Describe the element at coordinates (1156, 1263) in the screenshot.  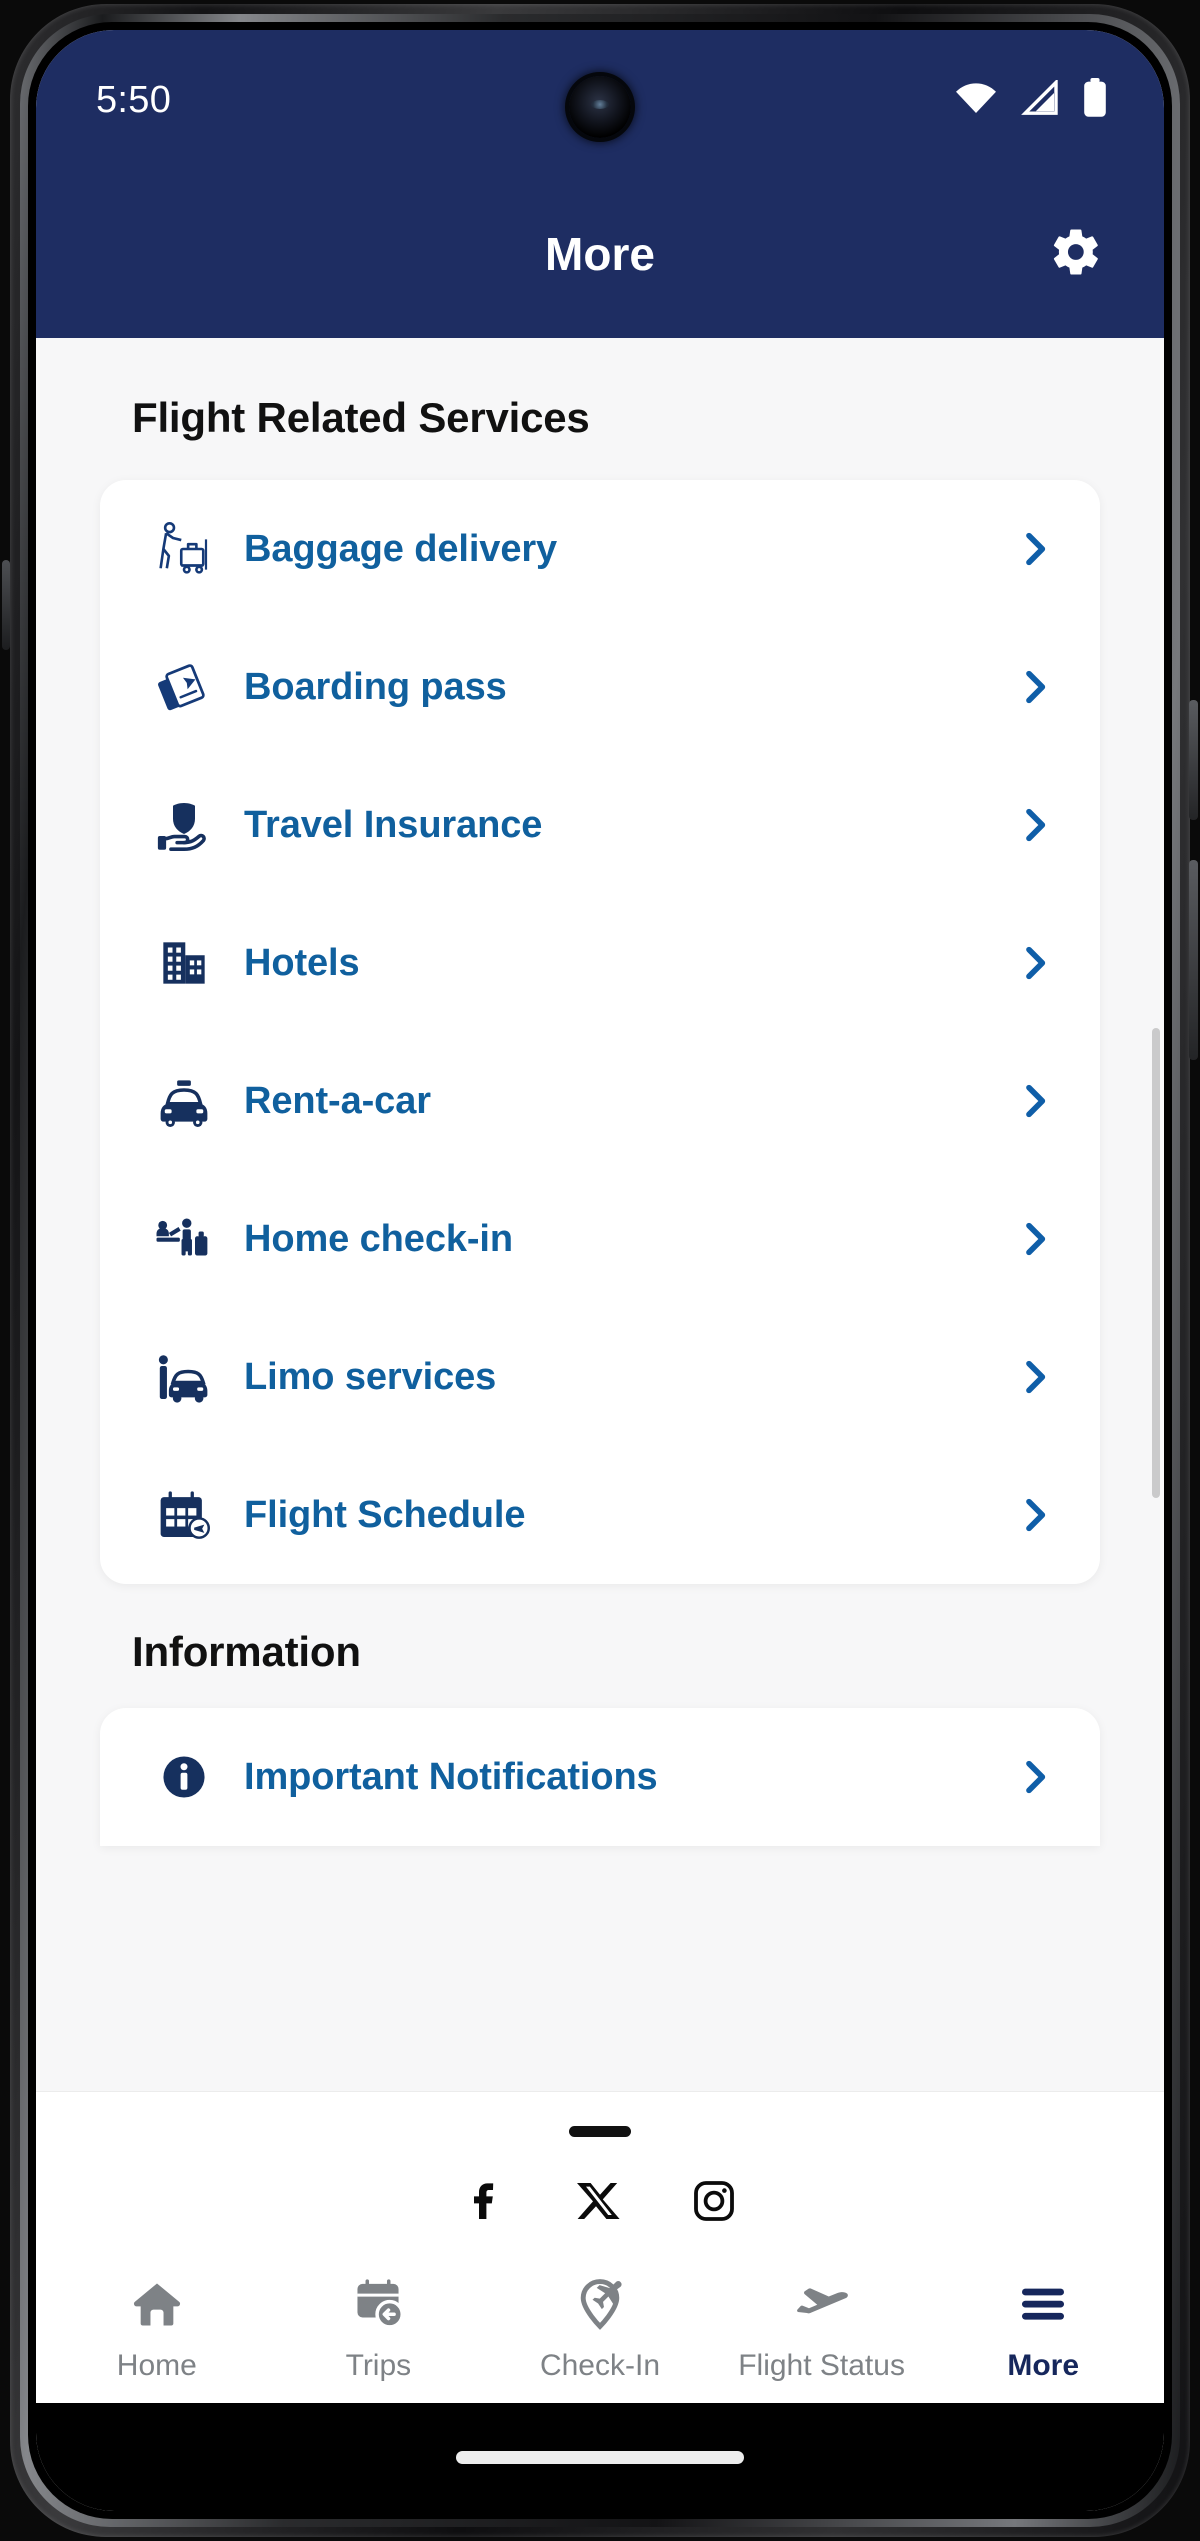
I see `scrollbar` at that location.